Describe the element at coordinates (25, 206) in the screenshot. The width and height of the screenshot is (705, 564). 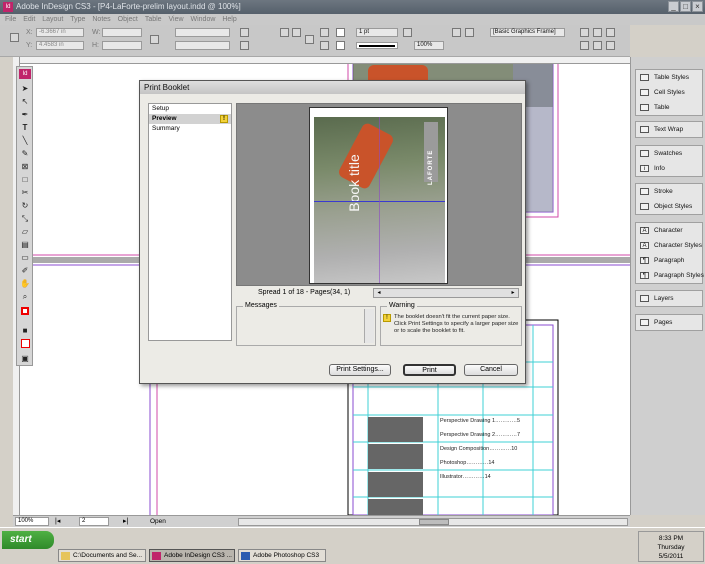
I see `rotate-tool-icon: ↻` at that location.